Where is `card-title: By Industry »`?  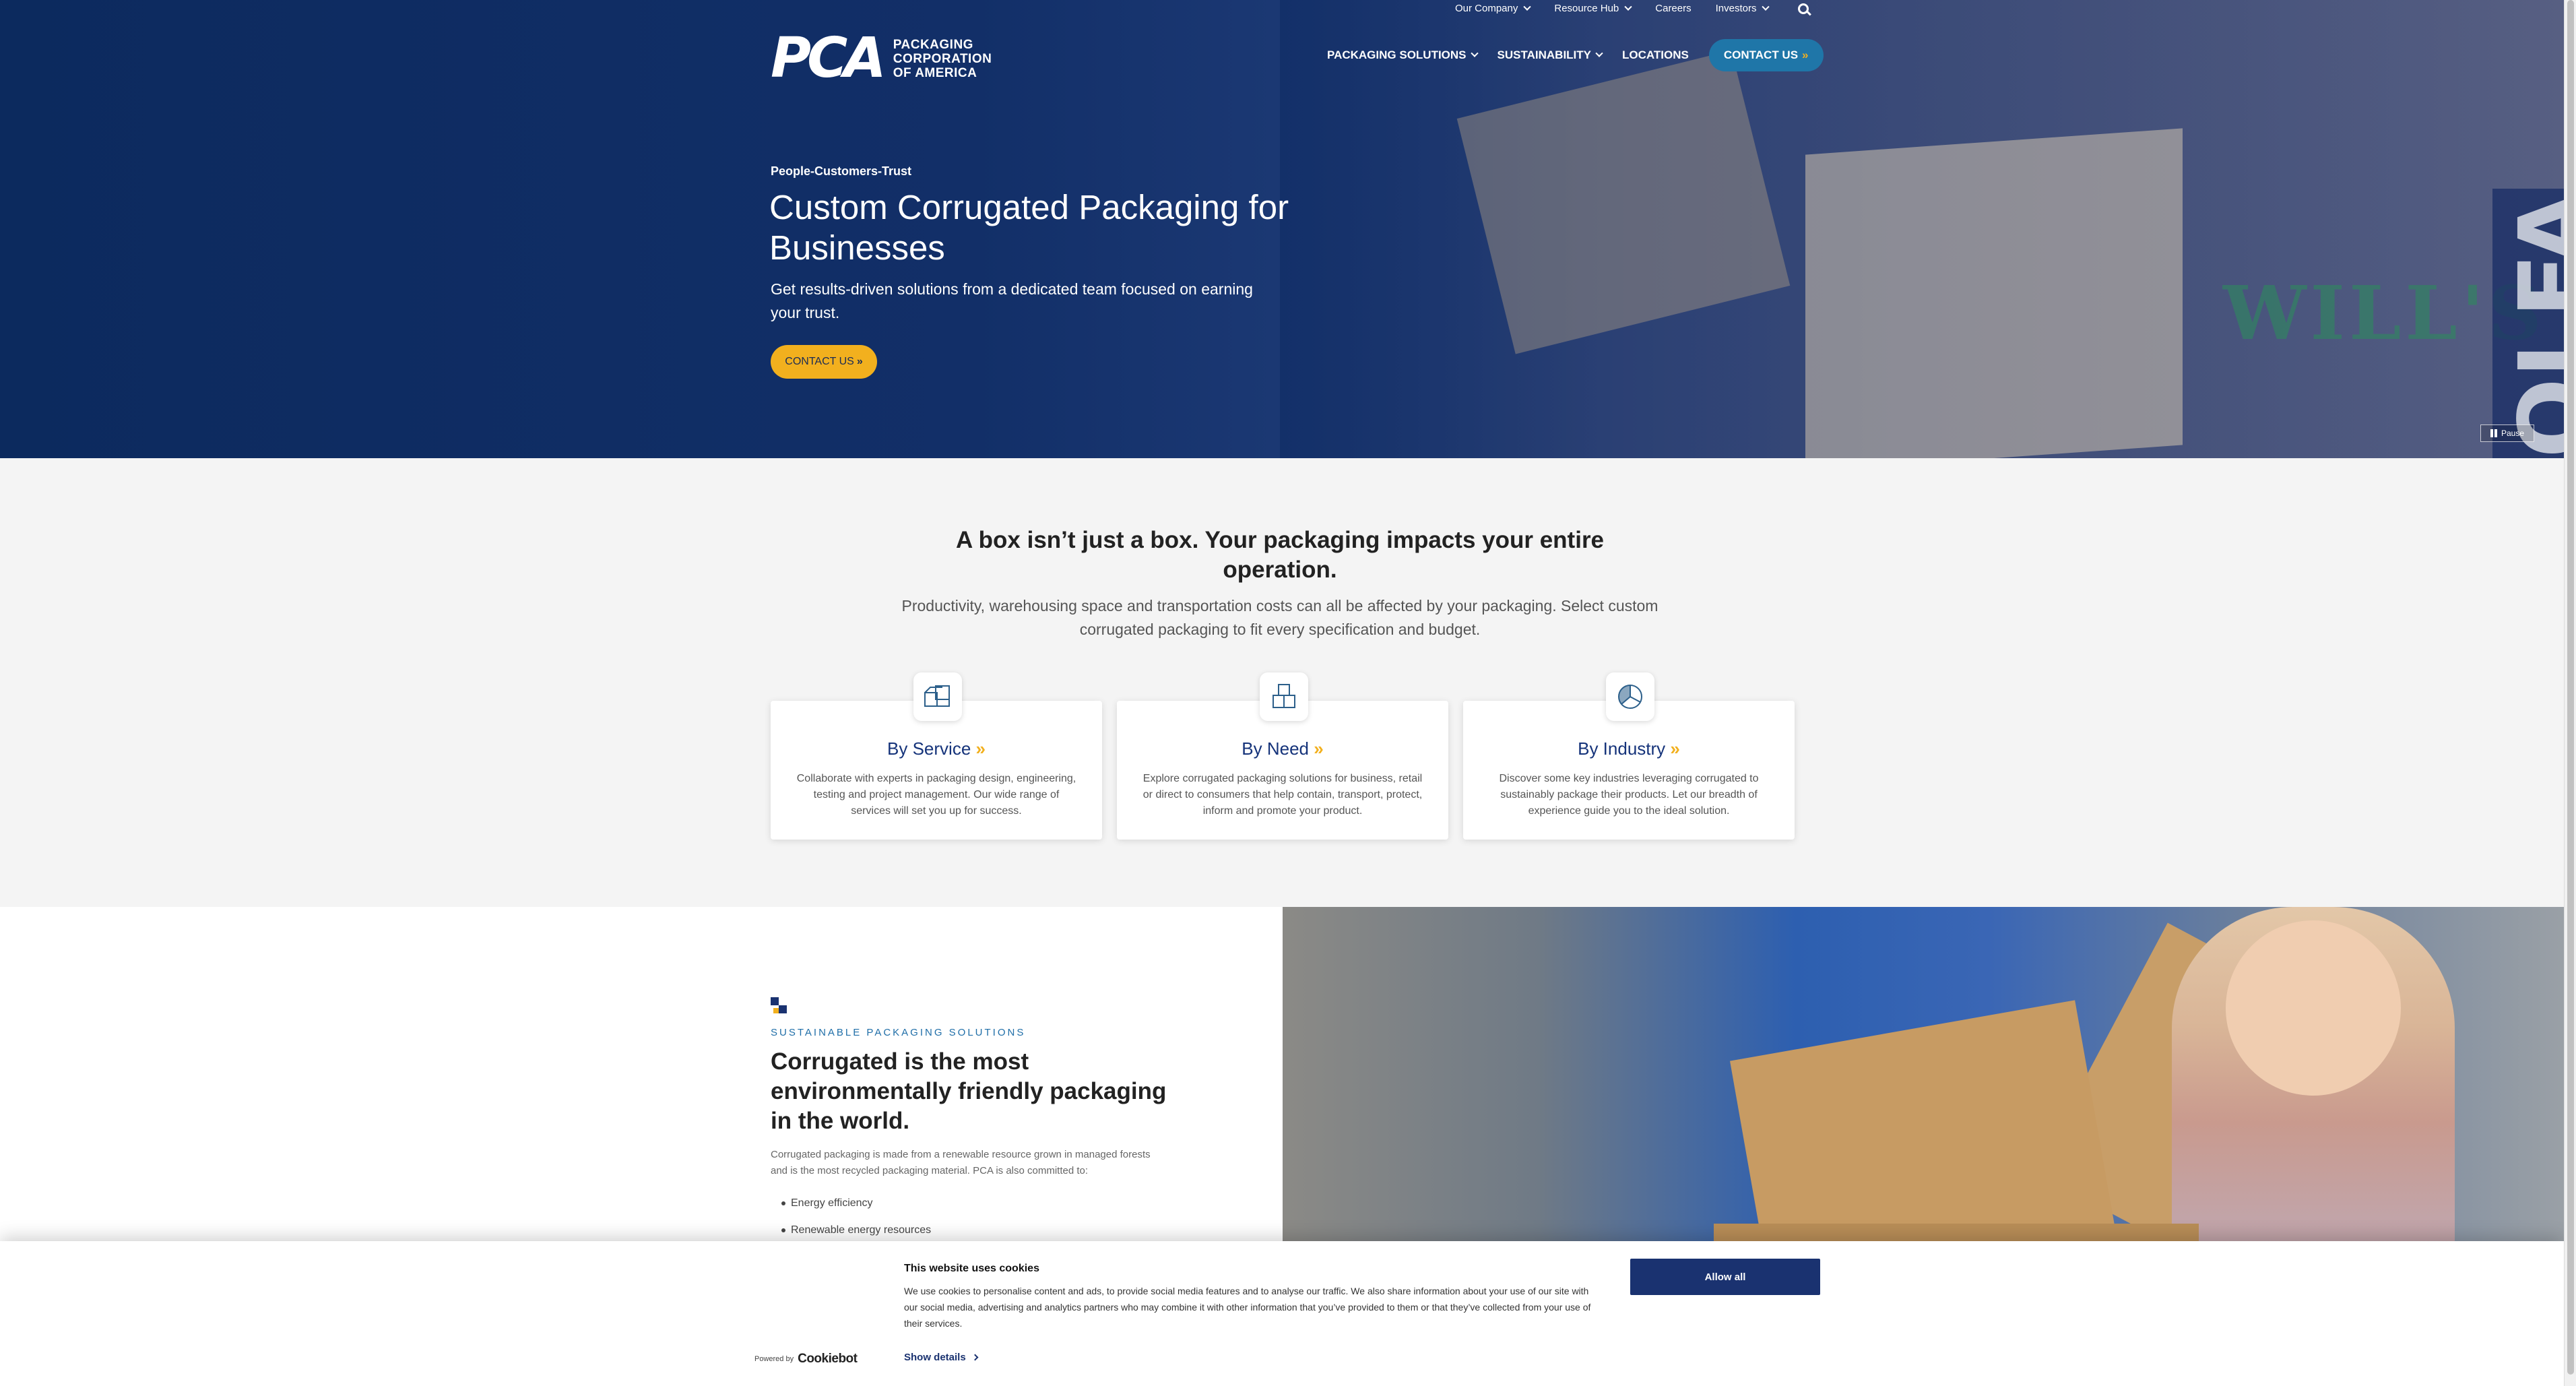 card-title: By Industry » is located at coordinates (1629, 749).